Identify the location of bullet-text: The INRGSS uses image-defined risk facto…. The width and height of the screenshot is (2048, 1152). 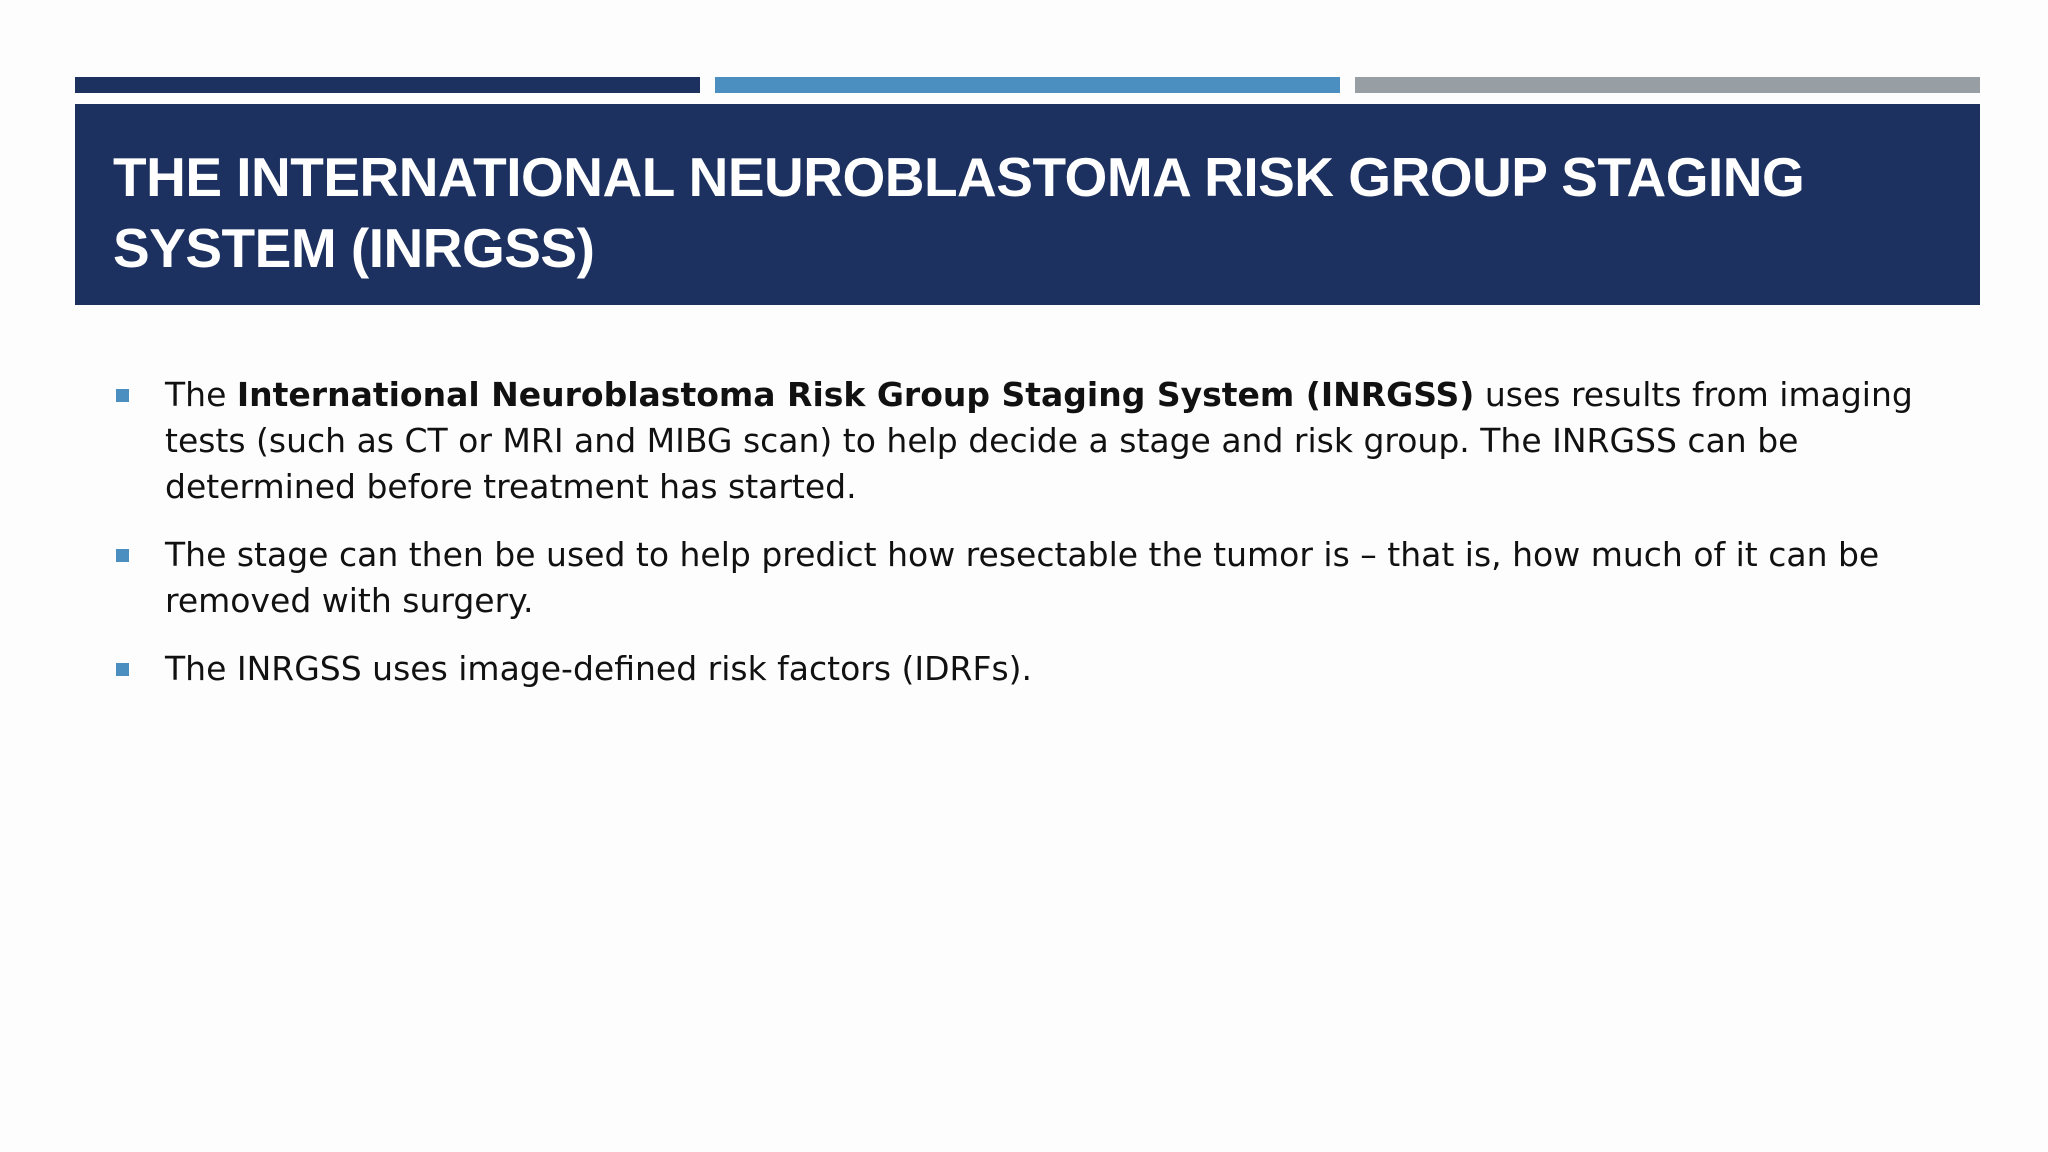
(599, 668).